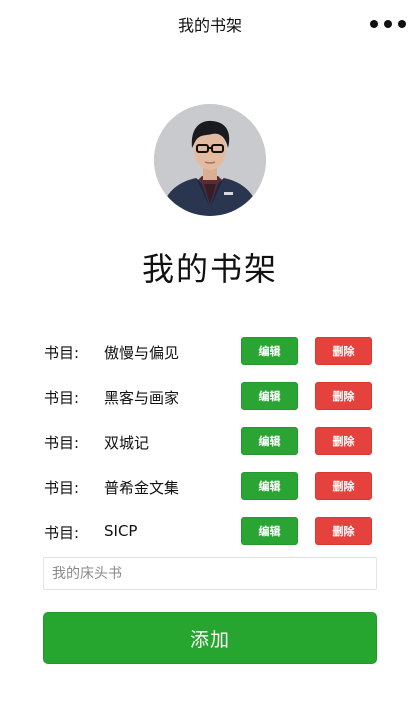 This screenshot has height=720, width=420. What do you see at coordinates (210, 489) in the screenshot?
I see `book-row: 书目: 普希金文集 编辑 删除` at bounding box center [210, 489].